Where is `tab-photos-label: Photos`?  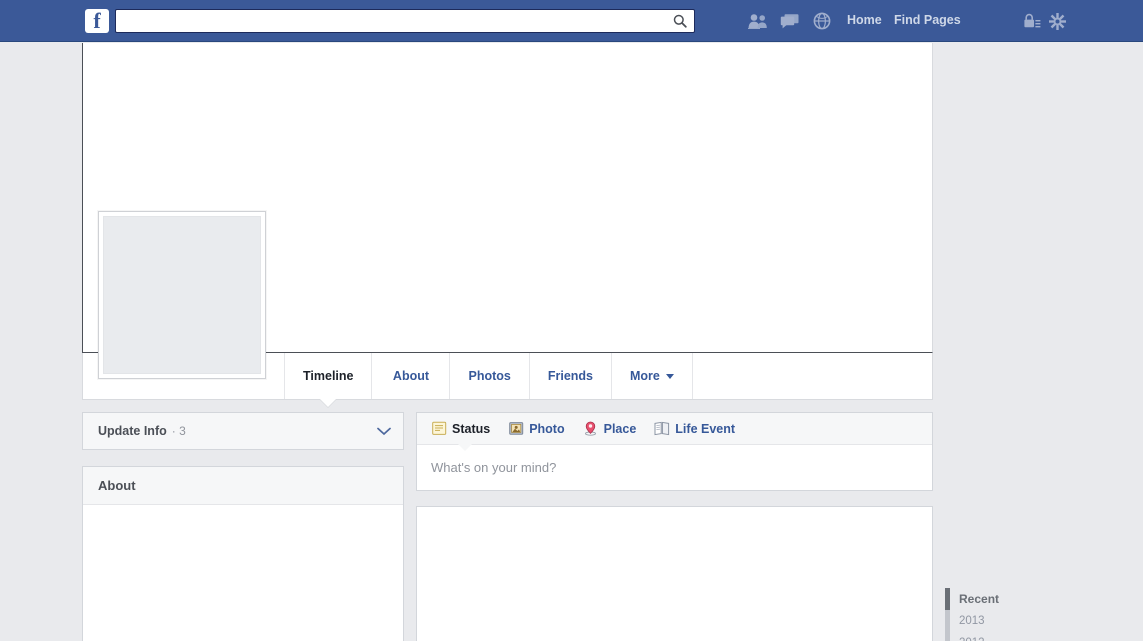 tab-photos-label: Photos is located at coordinates (489, 376).